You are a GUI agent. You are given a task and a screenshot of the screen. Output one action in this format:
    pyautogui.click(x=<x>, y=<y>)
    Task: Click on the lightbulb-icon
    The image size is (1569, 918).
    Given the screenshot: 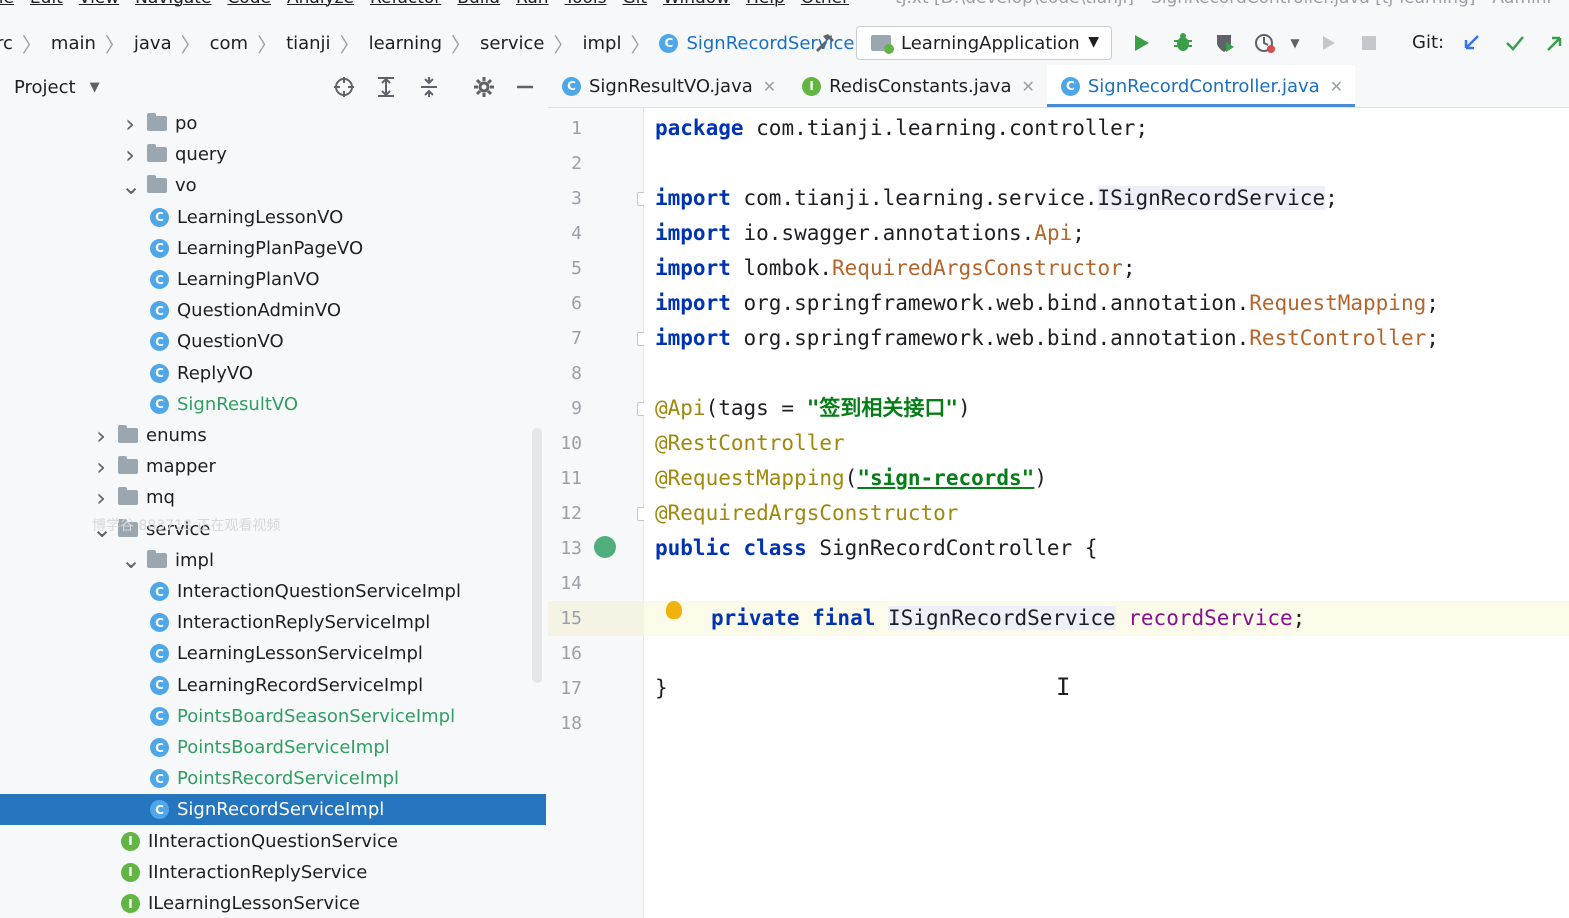 What is the action you would take?
    pyautogui.click(x=674, y=610)
    